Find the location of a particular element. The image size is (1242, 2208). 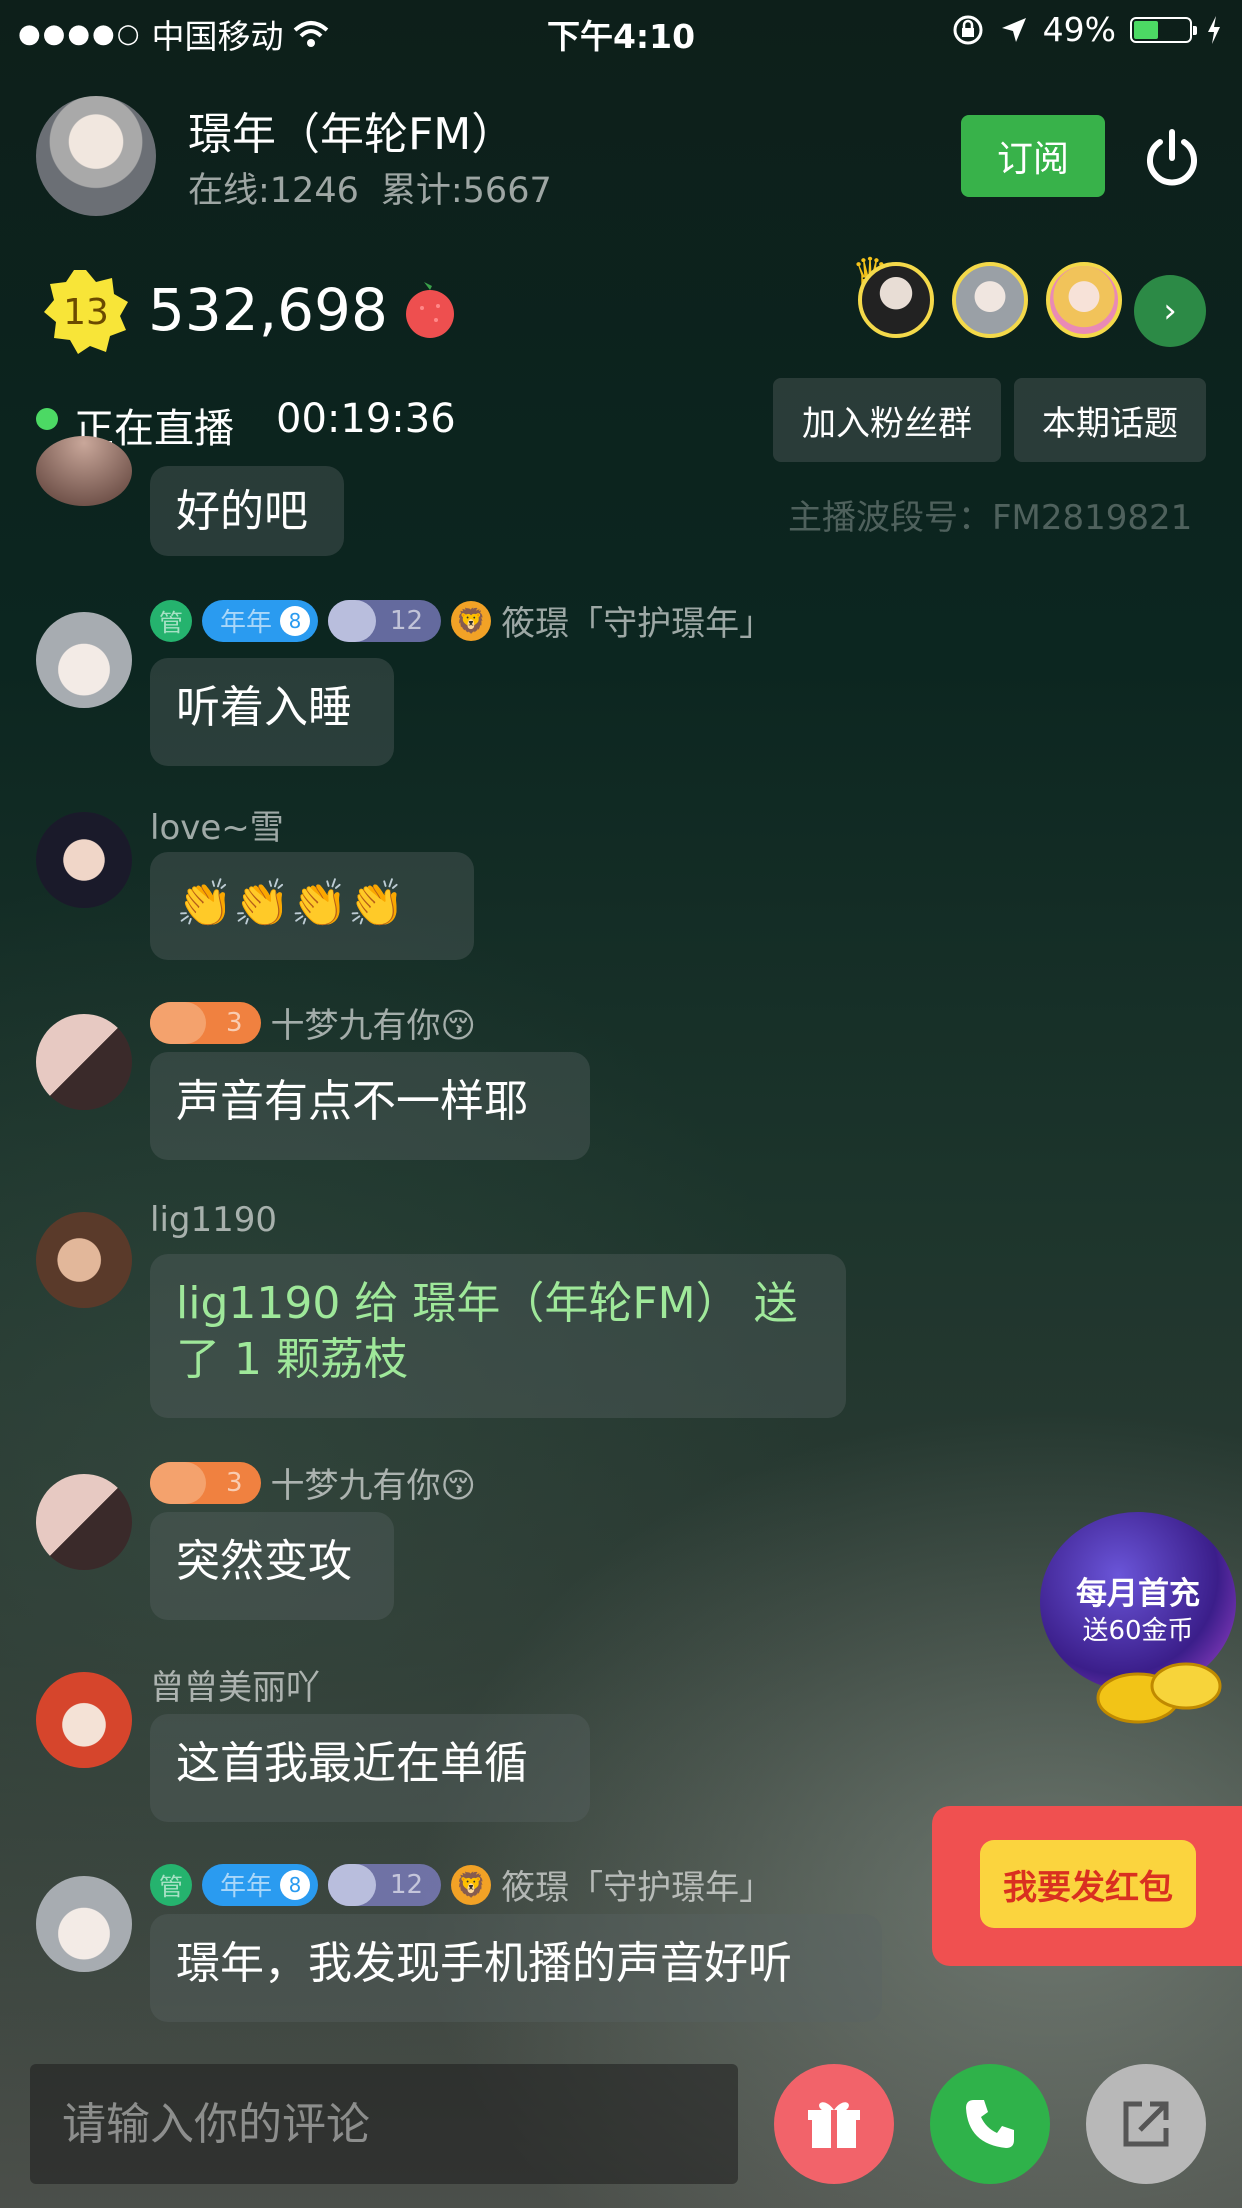

message-bubble: 好的吧 is located at coordinates (247, 511).